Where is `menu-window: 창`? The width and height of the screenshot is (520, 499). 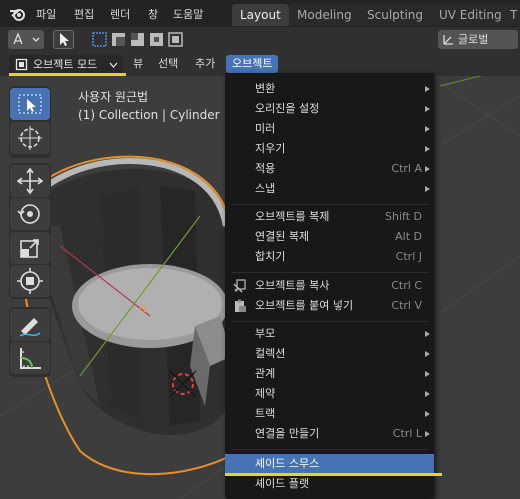 menu-window: 창 is located at coordinates (153, 14).